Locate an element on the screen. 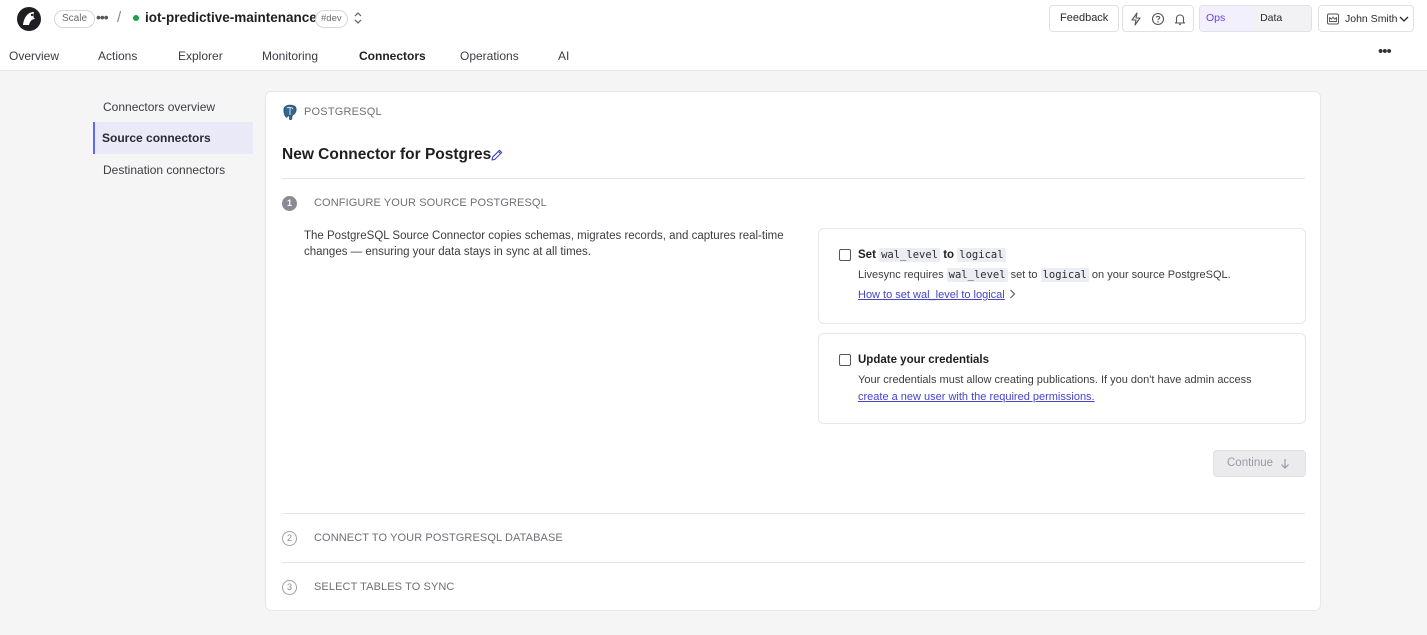 The width and height of the screenshot is (1427, 635). chevron-down-icon is located at coordinates (1404, 19).